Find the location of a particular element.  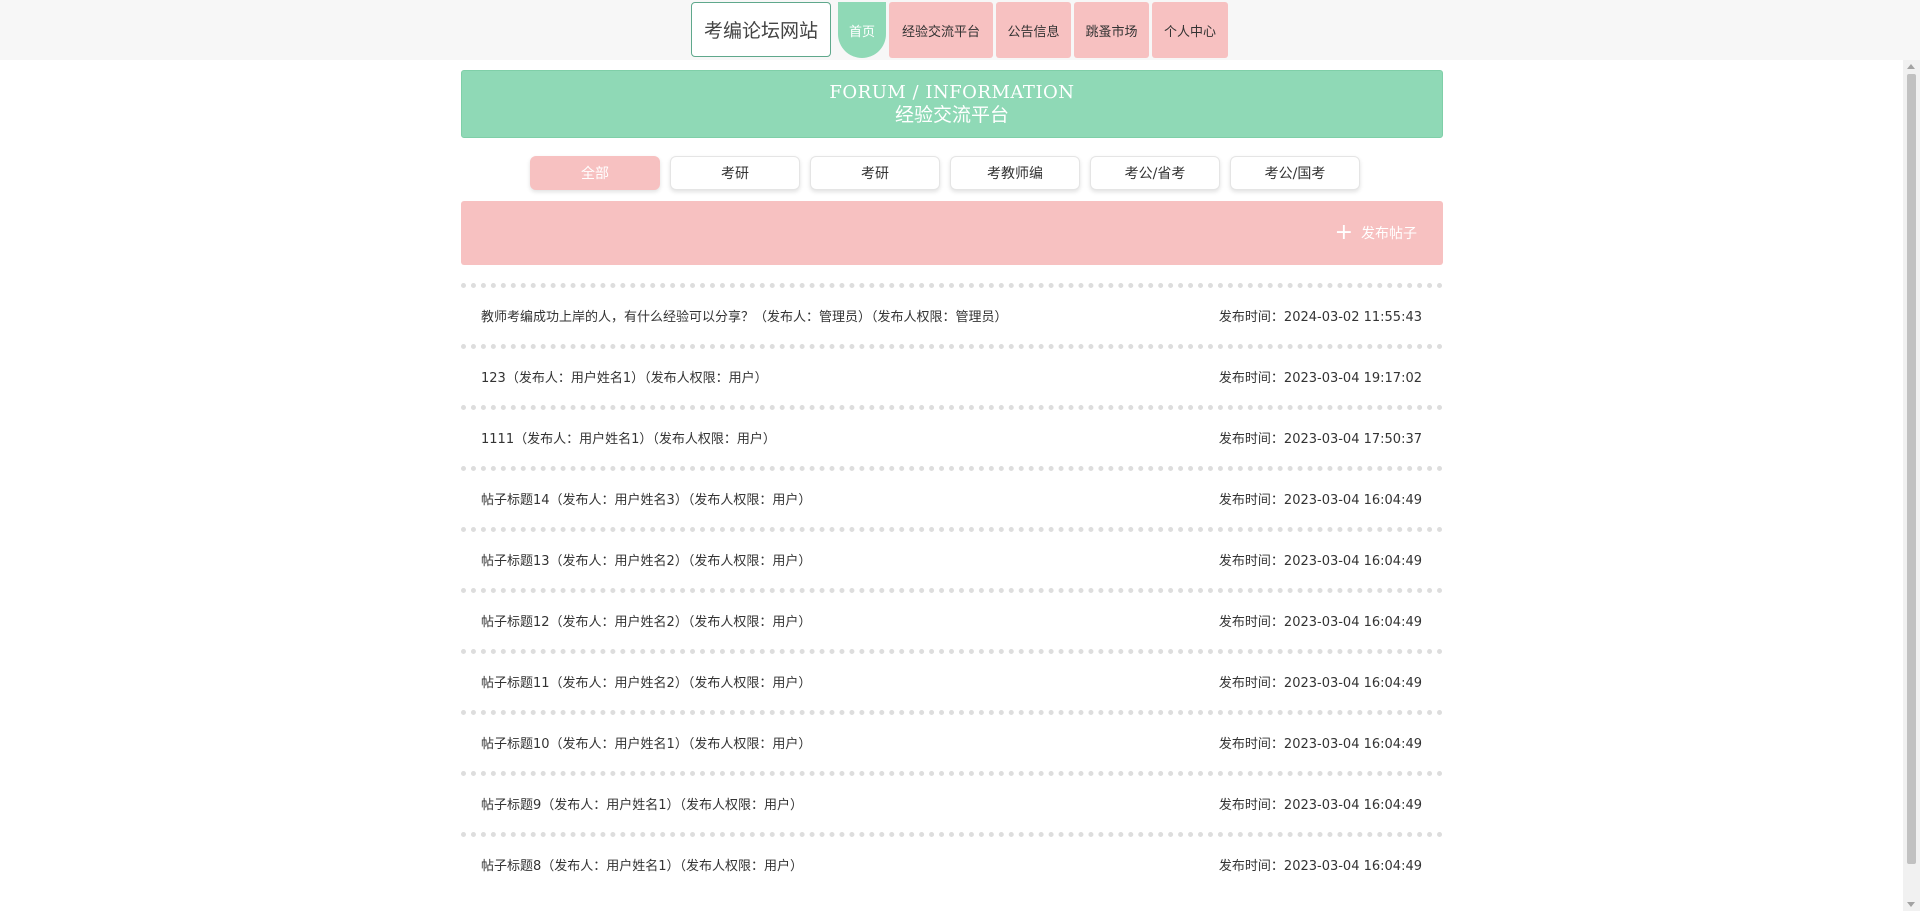

post-title: 帖子标题8（发布人：用户姓名1）（发布人权限：用户） is located at coordinates (642, 864).